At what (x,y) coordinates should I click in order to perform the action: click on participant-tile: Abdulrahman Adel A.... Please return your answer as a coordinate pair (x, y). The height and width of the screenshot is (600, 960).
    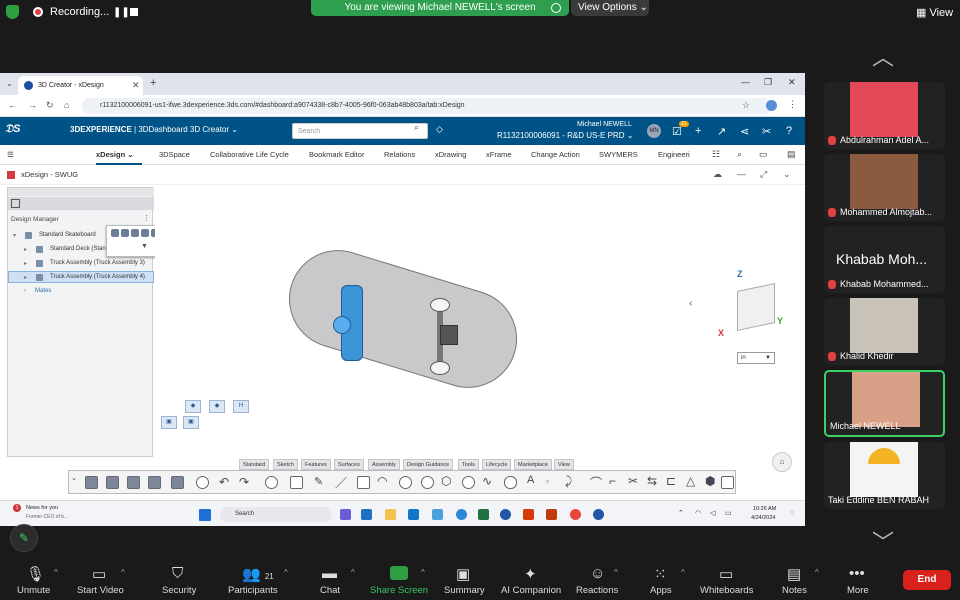
    Looking at the image, I should click on (884, 115).